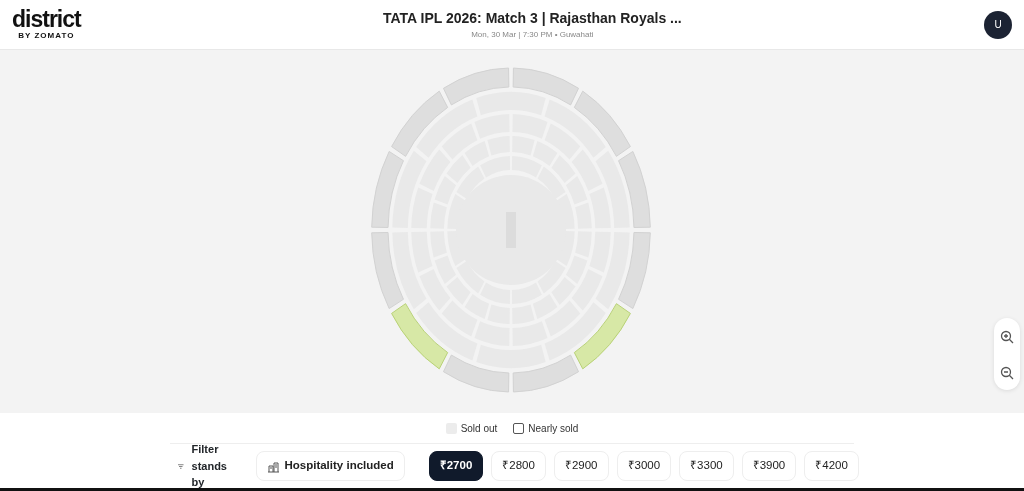 This screenshot has height=491, width=1024. What do you see at coordinates (479, 428) in the screenshot?
I see `legend-label: Sold out` at bounding box center [479, 428].